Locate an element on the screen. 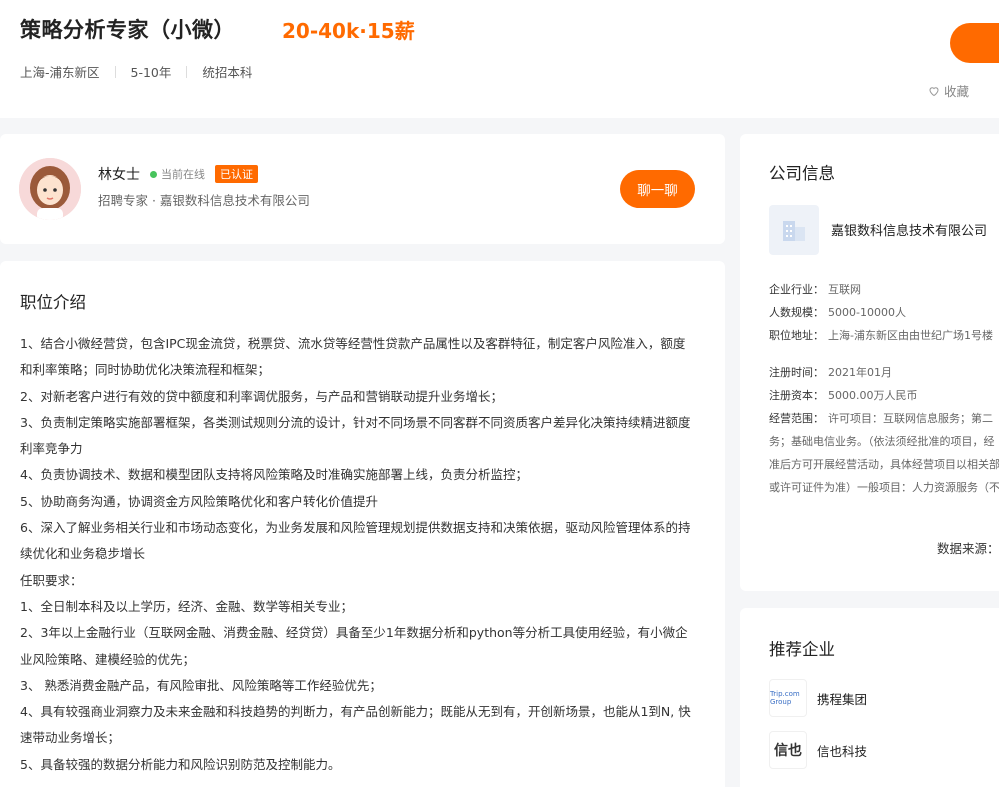  company-size-row: 人数规模： 5000-10000人 is located at coordinates (884, 312).